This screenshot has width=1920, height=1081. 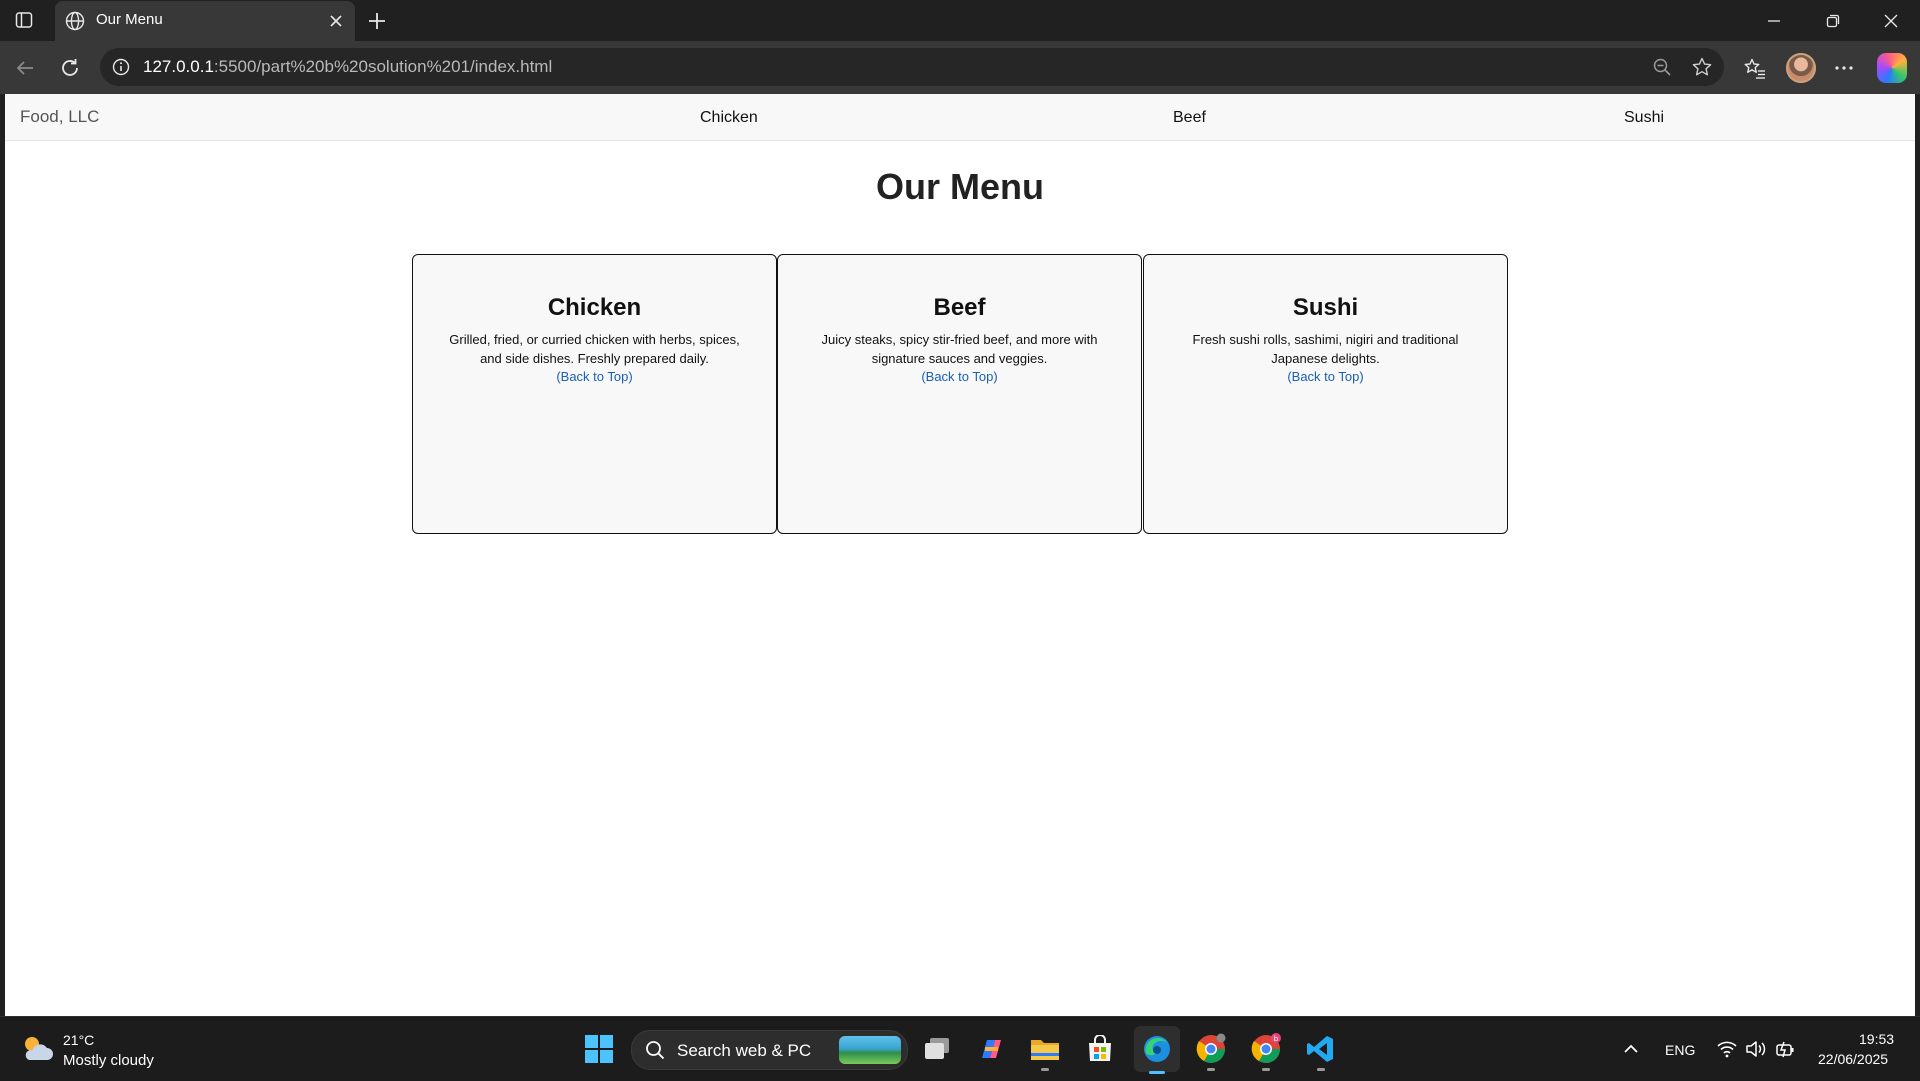 What do you see at coordinates (870, 1050) in the screenshot?
I see `search-highlight-image` at bounding box center [870, 1050].